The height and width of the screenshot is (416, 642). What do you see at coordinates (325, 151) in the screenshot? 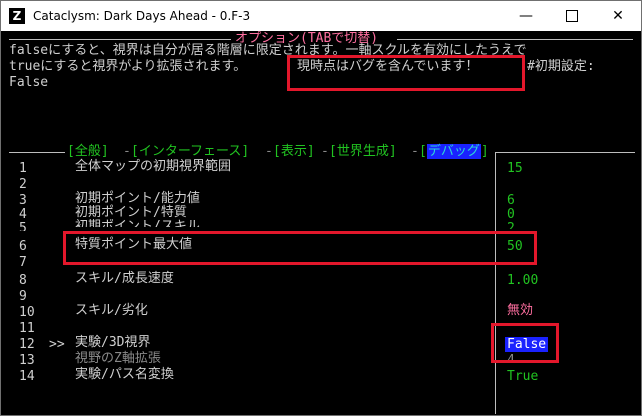
I see `tab-sep-3: -` at bounding box center [325, 151].